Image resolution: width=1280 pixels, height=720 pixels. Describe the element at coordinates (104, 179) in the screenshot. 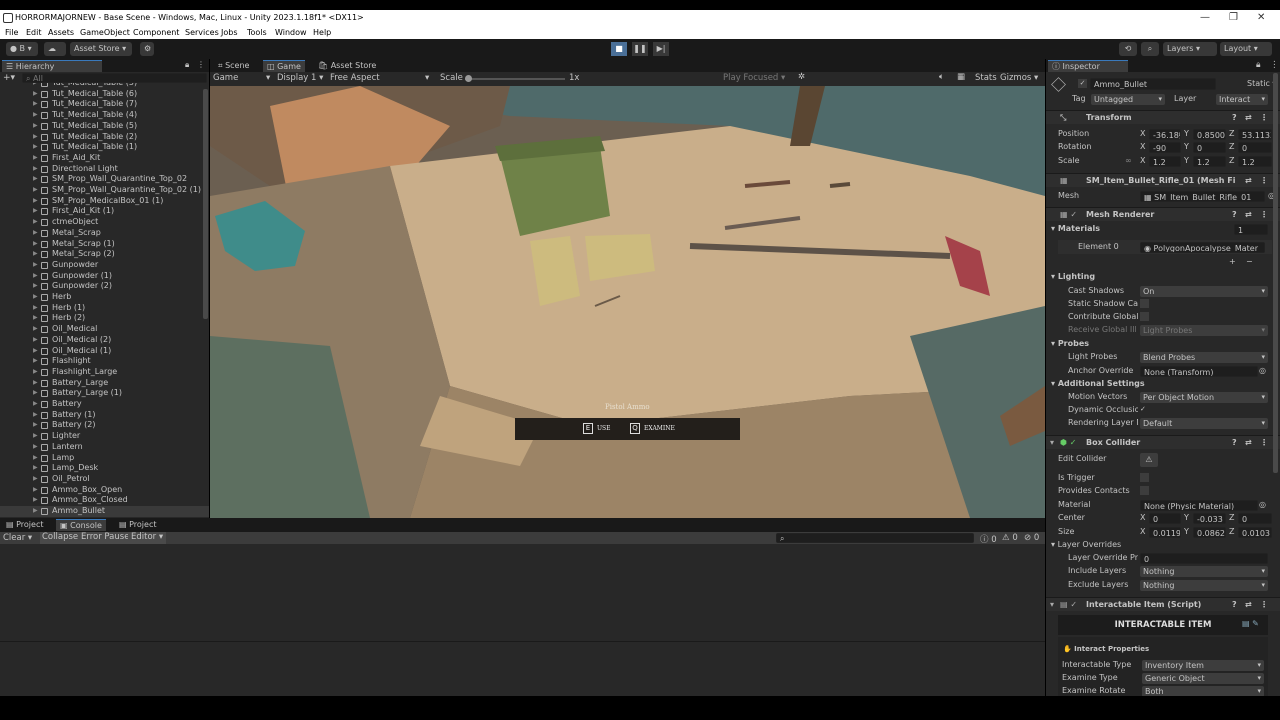

I see `hierarchy-item: ▶ SM_Prop_Wall_Quarantine_Top_02` at that location.